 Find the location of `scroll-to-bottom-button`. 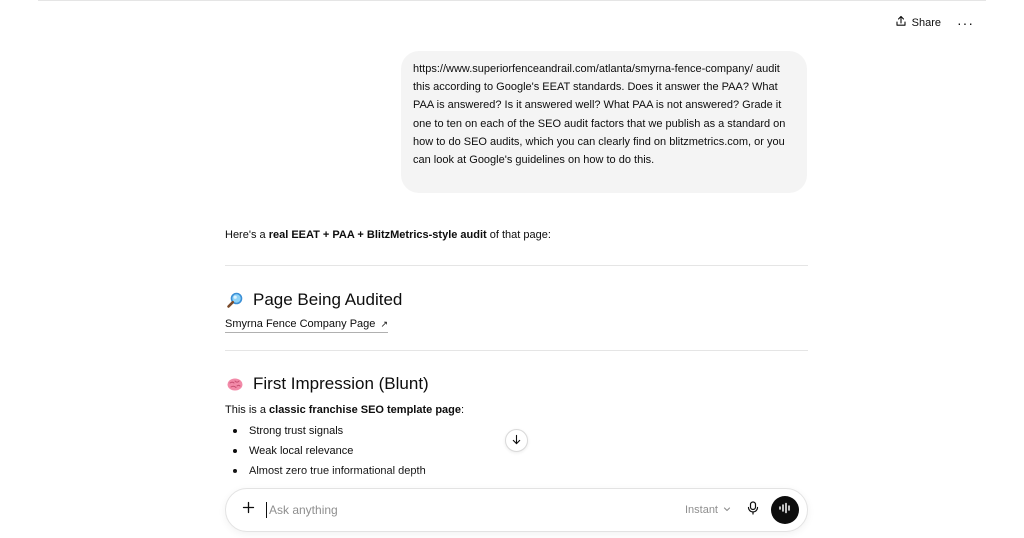

scroll-to-bottom-button is located at coordinates (516, 440).